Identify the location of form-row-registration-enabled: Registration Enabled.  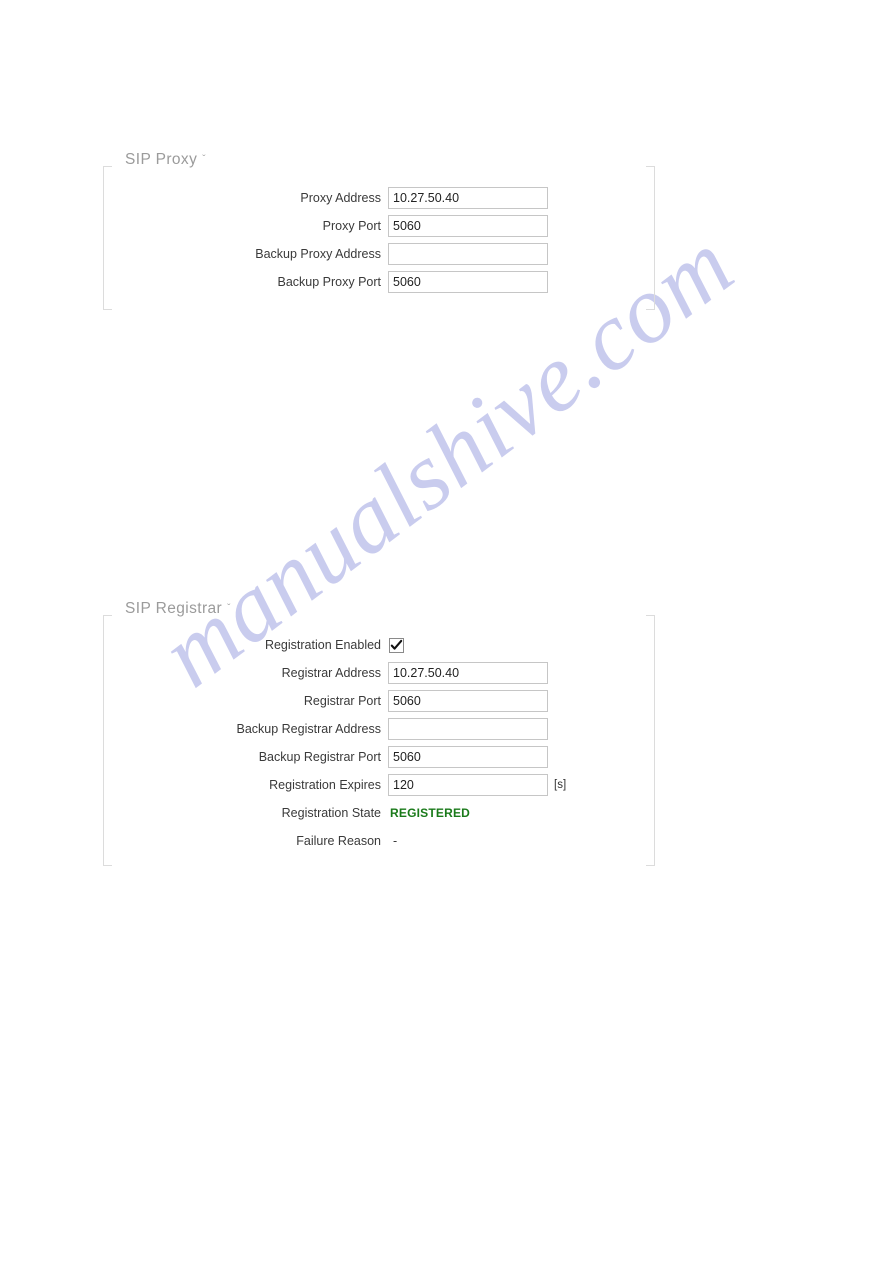
(334, 645).